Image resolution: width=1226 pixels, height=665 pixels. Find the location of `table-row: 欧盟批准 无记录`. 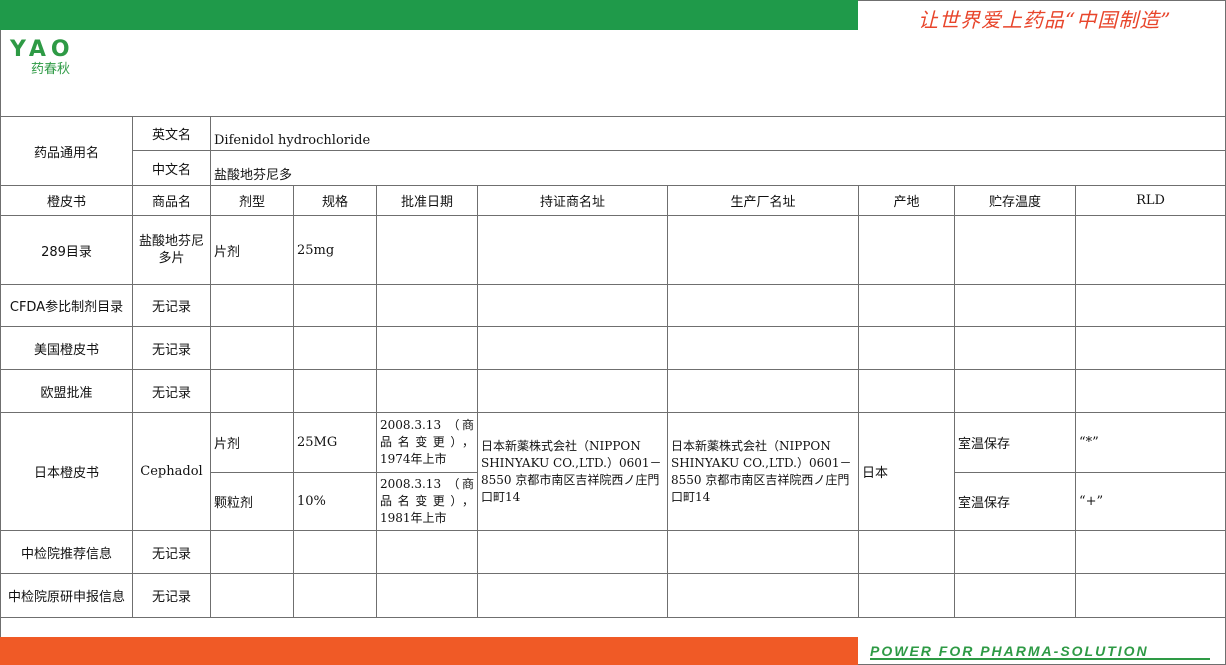

table-row: 欧盟批准 无记录 is located at coordinates (613, 391).